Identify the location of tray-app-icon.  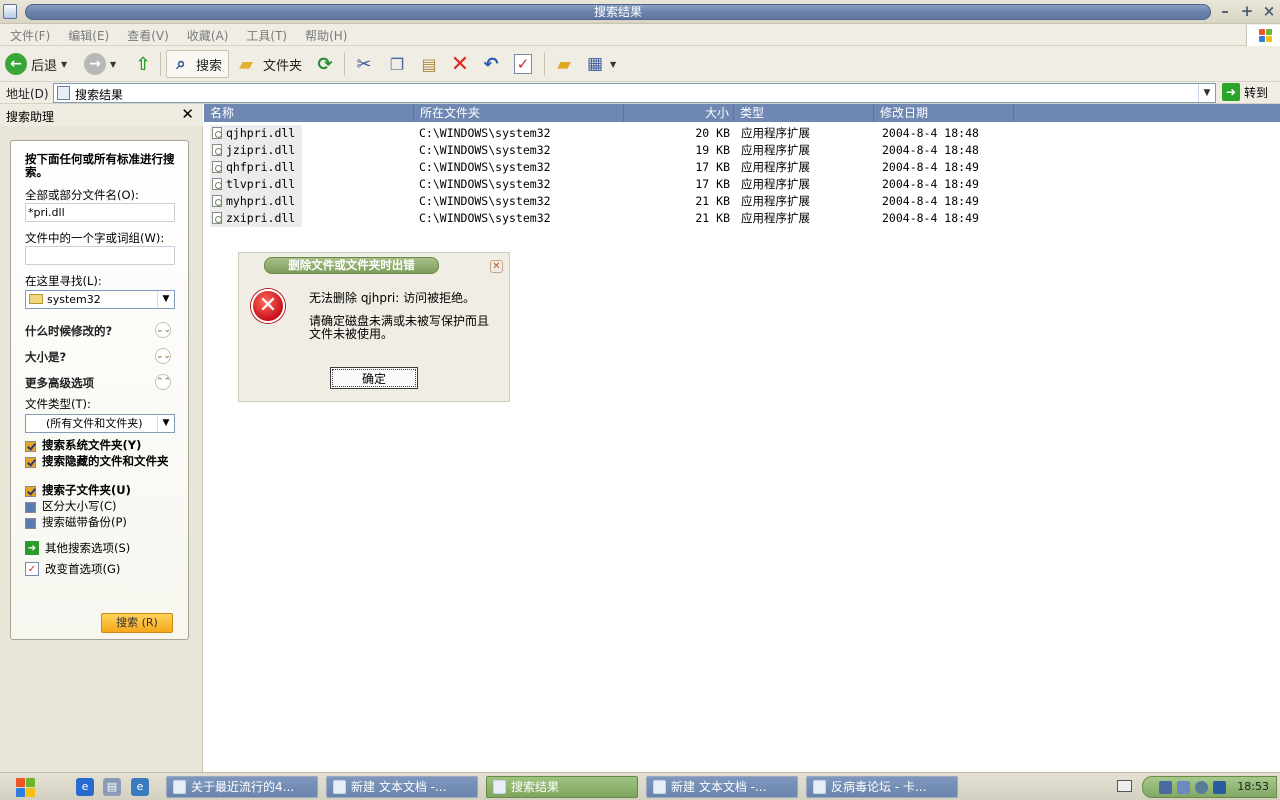
(1219, 787).